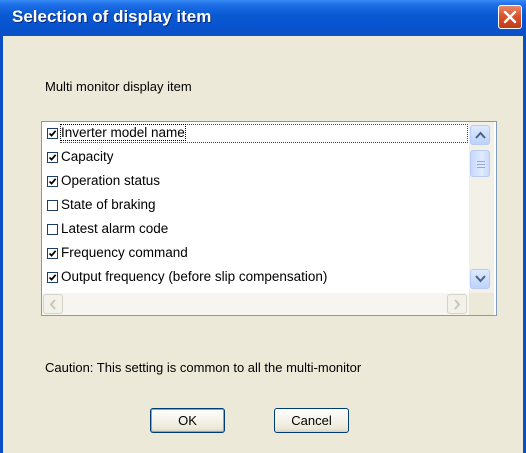  What do you see at coordinates (480, 163) in the screenshot?
I see `scroll-thumb` at bounding box center [480, 163].